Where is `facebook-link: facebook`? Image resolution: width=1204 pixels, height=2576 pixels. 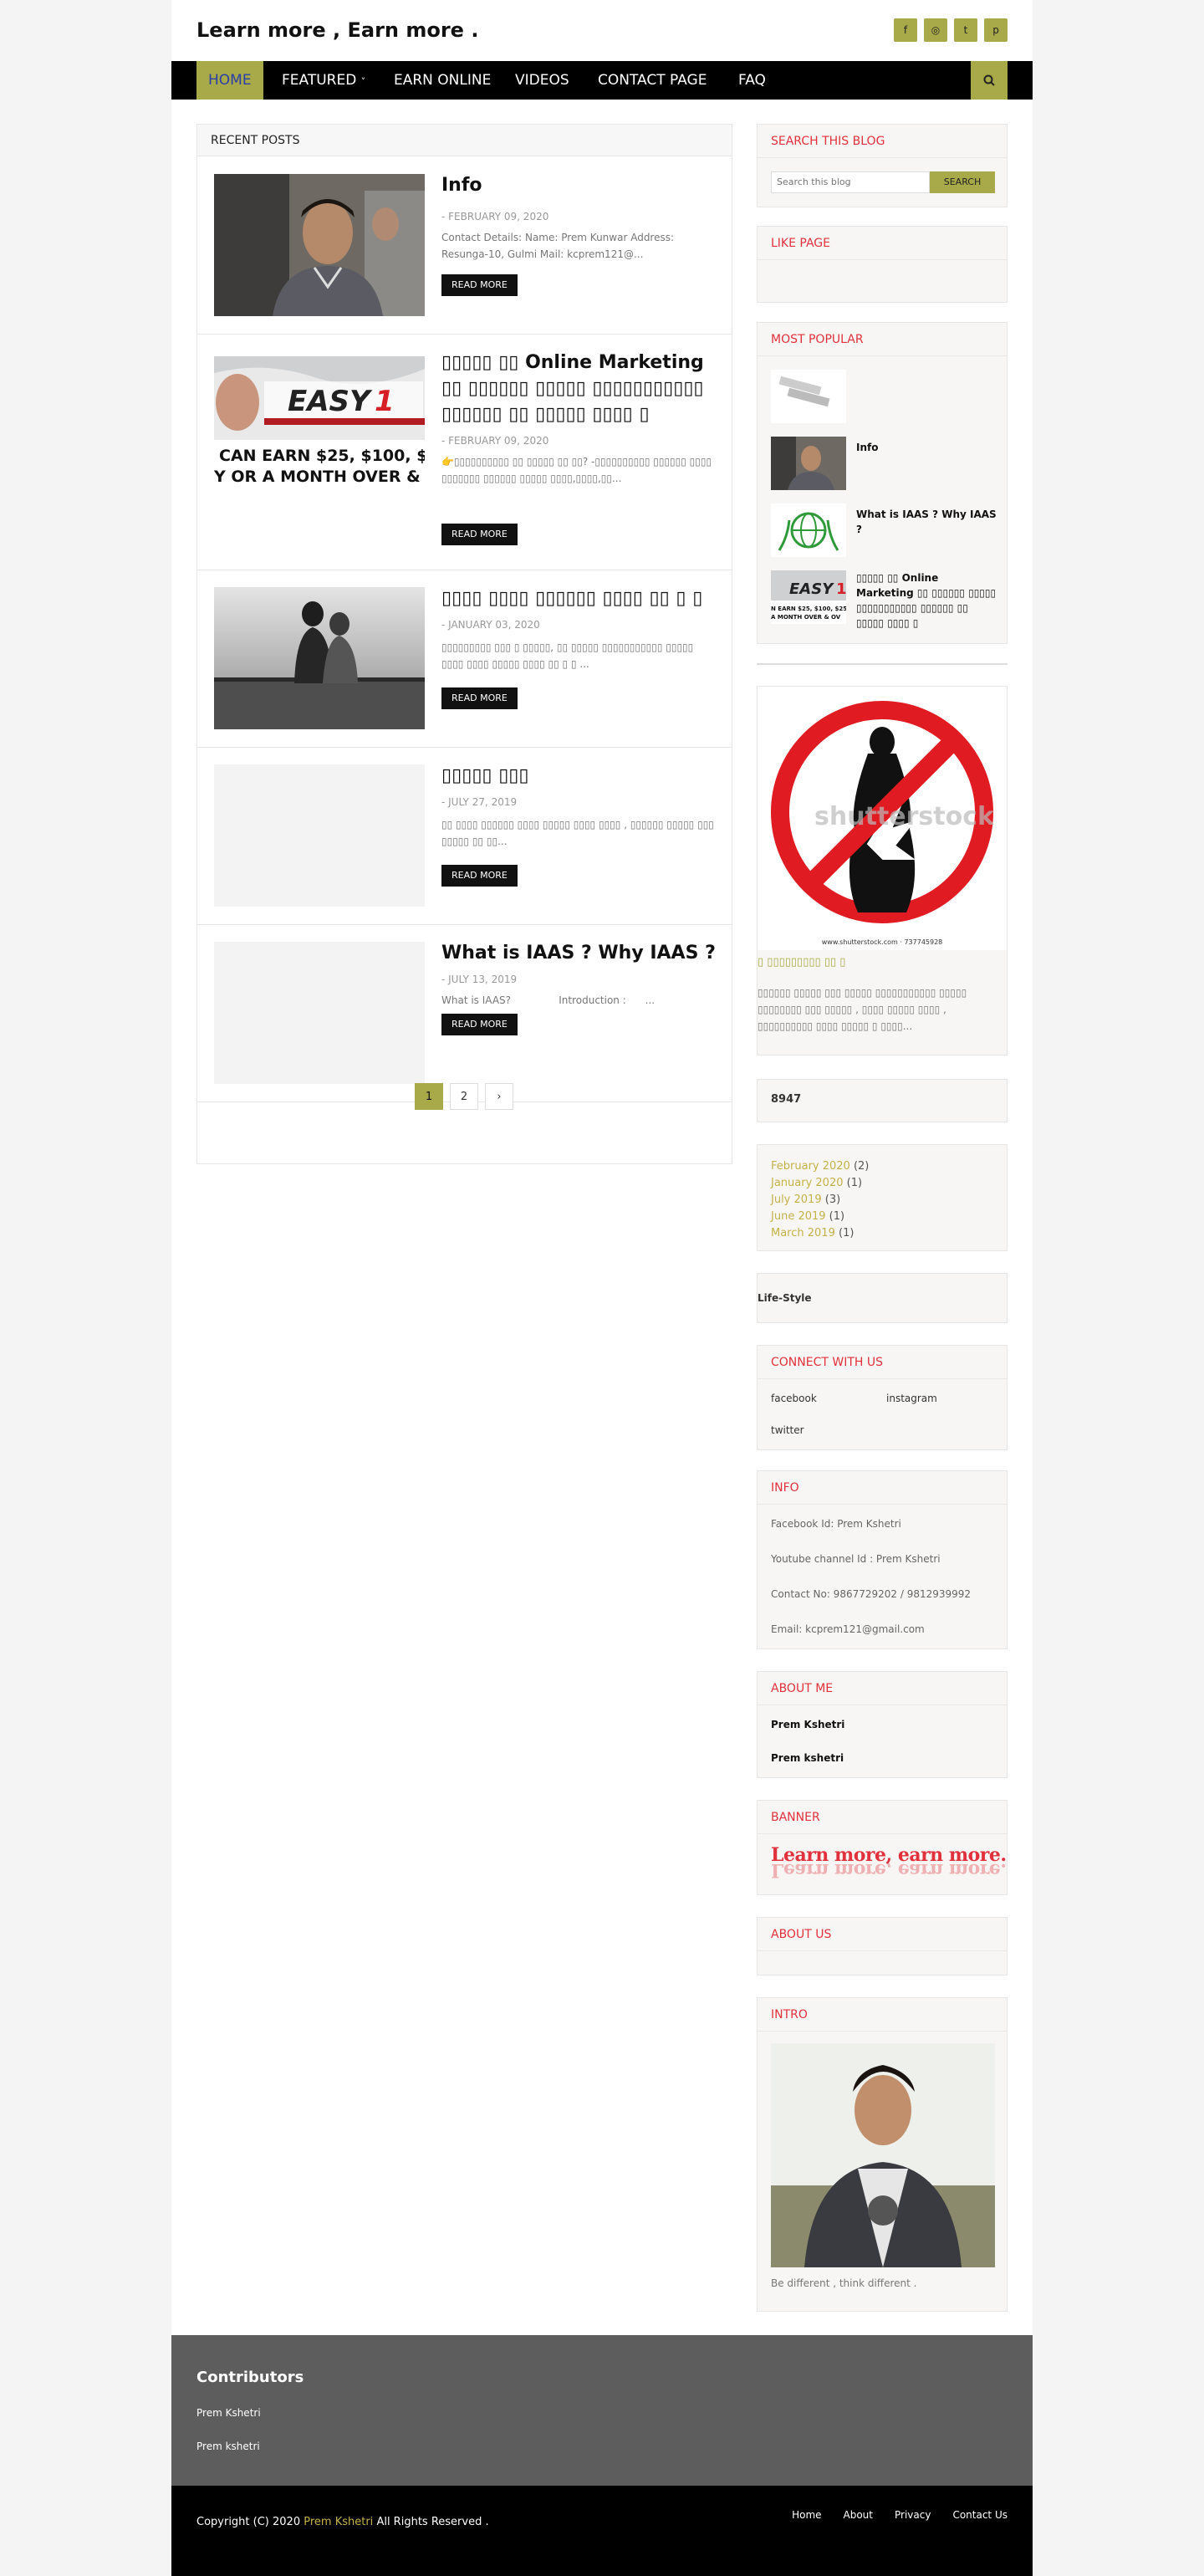 facebook-link: facebook is located at coordinates (794, 1398).